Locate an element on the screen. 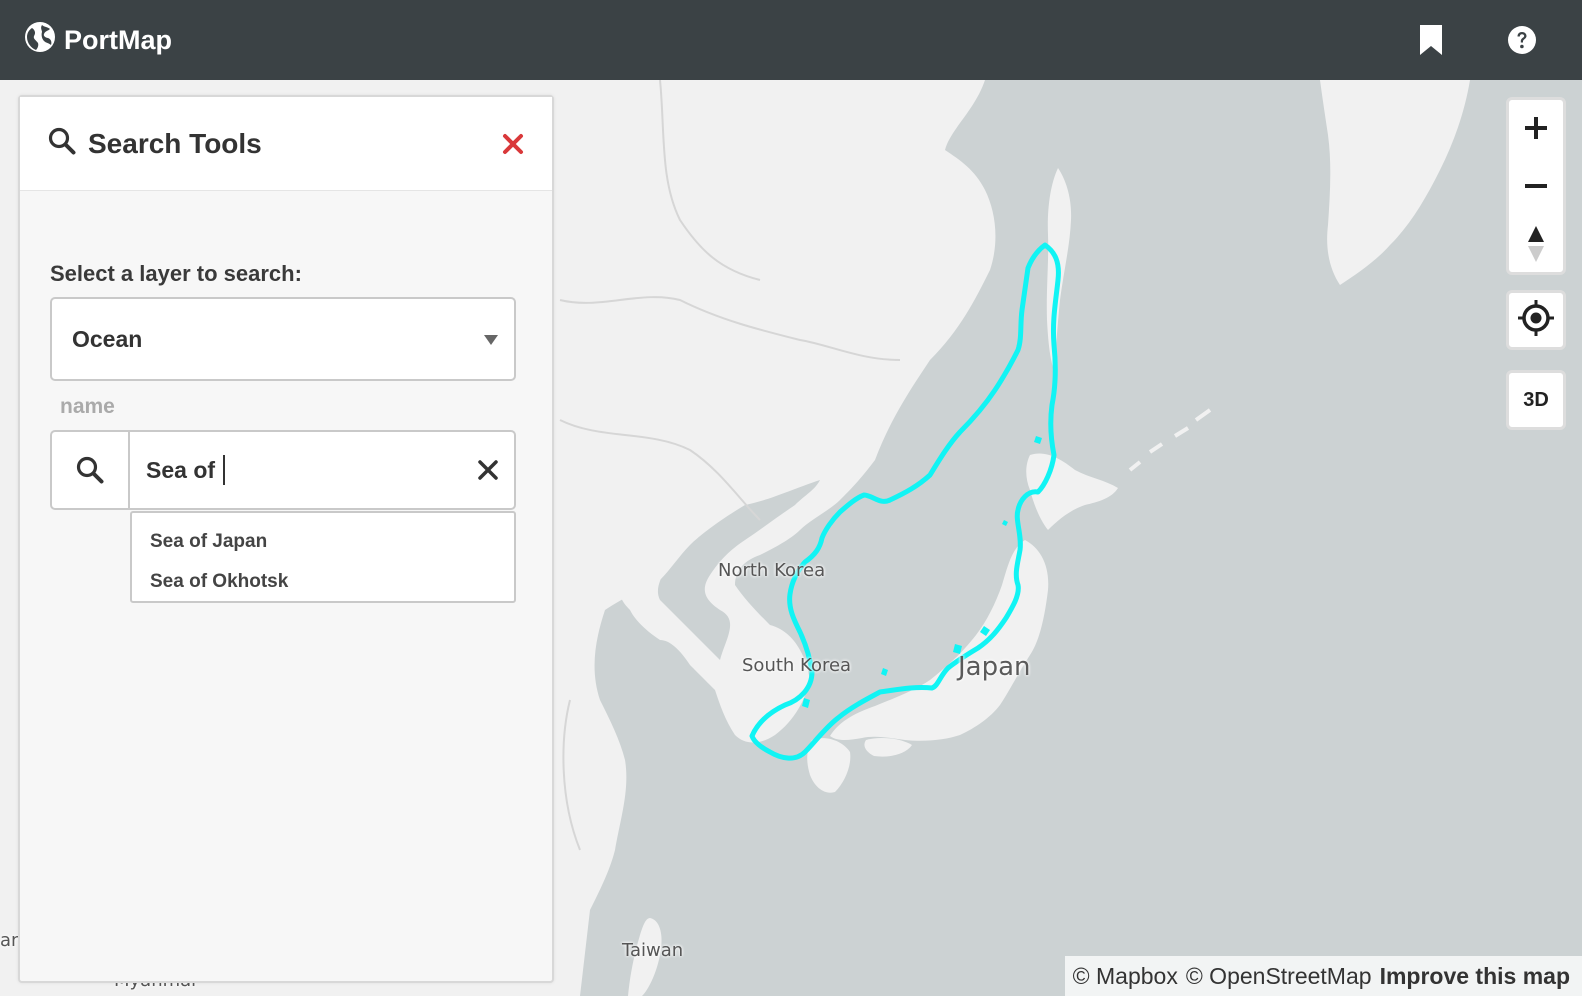 This screenshot has height=996, width=1582. bookmark-icon is located at coordinates (1431, 40).